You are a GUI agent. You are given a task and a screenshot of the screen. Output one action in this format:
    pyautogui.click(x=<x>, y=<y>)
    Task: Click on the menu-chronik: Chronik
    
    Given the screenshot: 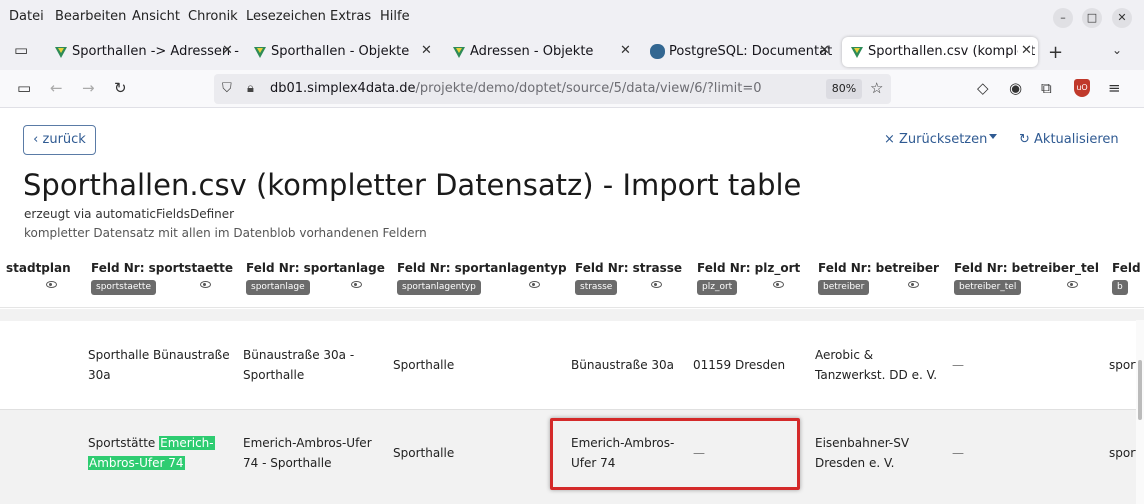 What is the action you would take?
    pyautogui.click(x=213, y=16)
    